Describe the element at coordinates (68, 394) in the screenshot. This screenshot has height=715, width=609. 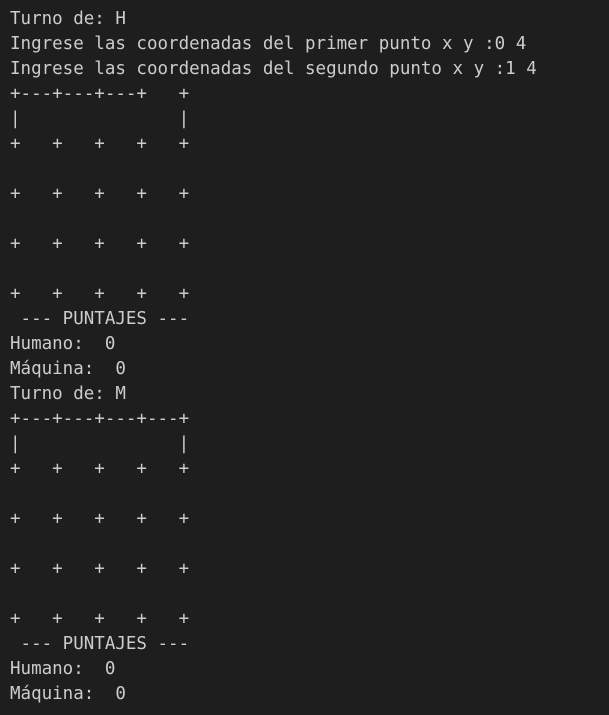
I see `turn-line: Turno de: M` at that location.